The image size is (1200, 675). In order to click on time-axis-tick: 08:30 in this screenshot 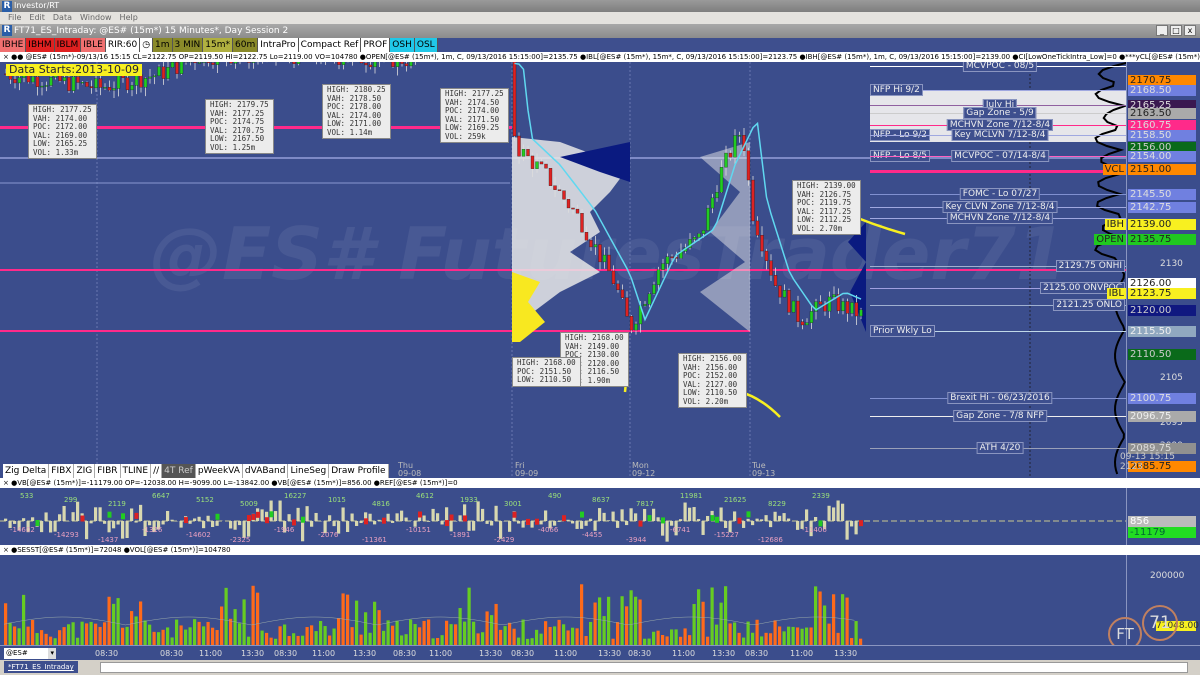, I will do `click(172, 653)`.